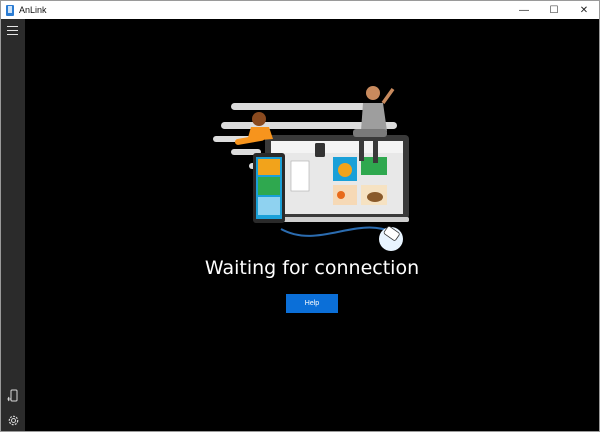 This screenshot has height=432, width=600. What do you see at coordinates (312, 268) in the screenshot?
I see `connection-status: Waiting for connection` at bounding box center [312, 268].